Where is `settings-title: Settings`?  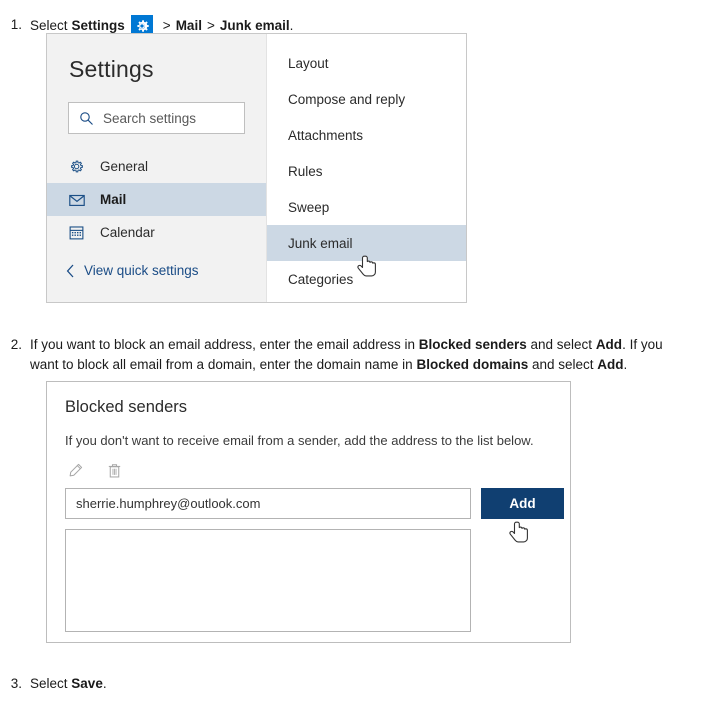 settings-title: Settings is located at coordinates (111, 69).